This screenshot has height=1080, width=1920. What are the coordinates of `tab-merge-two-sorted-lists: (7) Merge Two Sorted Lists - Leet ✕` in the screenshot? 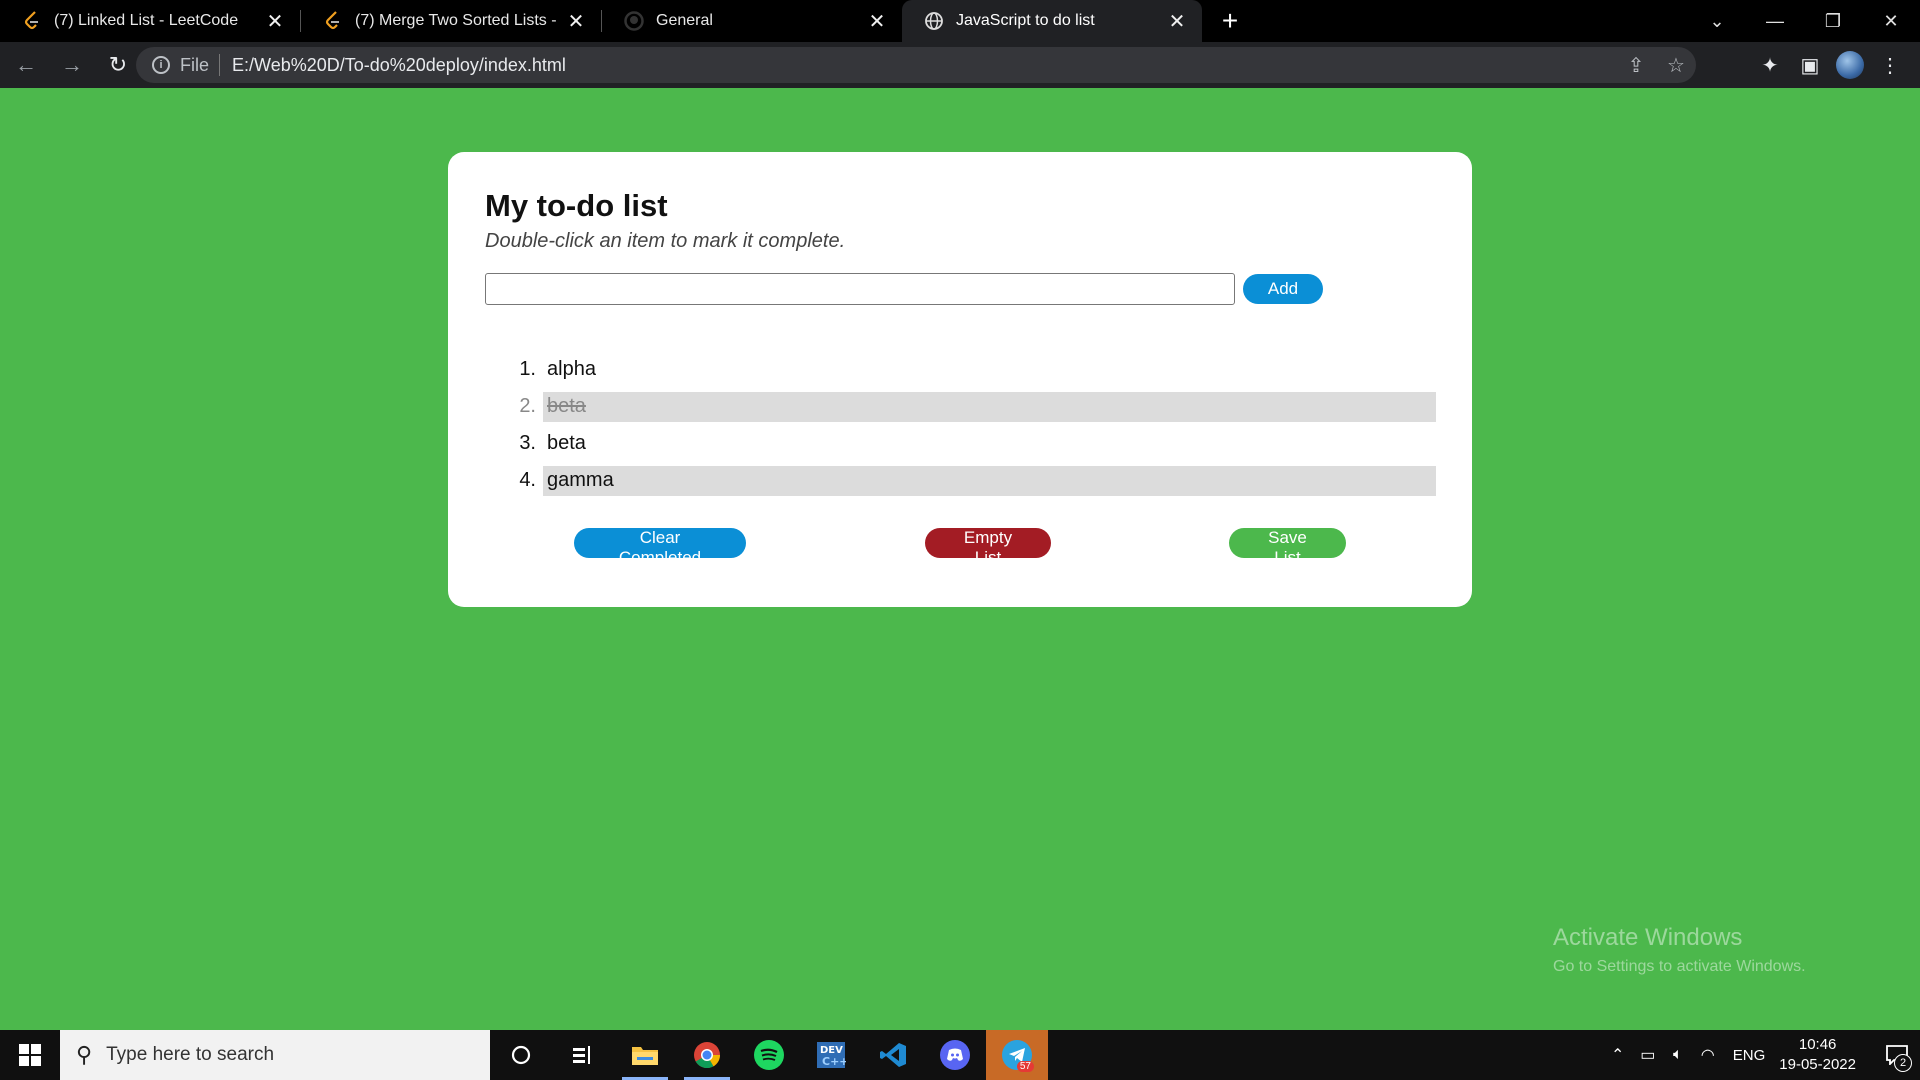 It's located at (451, 21).